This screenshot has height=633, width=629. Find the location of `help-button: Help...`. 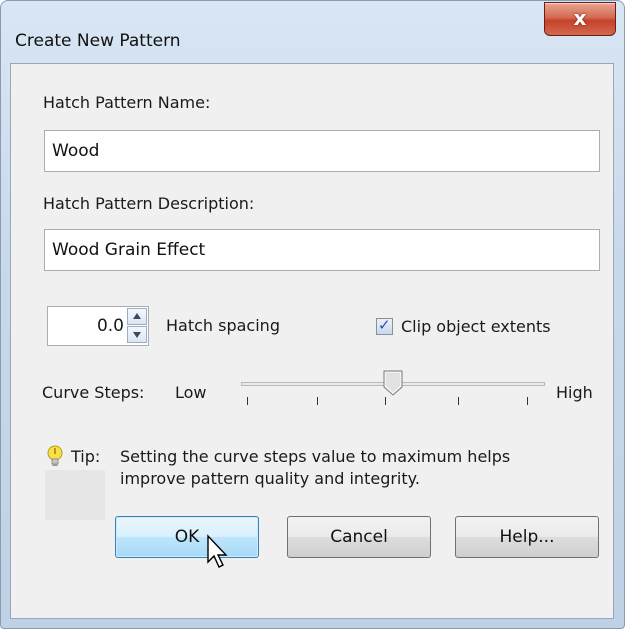

help-button: Help... is located at coordinates (527, 537).